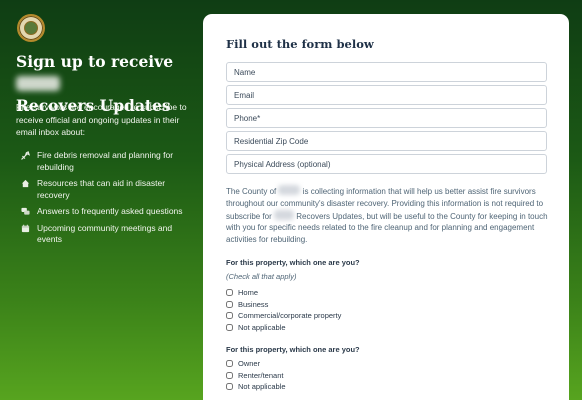  Describe the element at coordinates (105, 233) in the screenshot. I see `feature-label: Upcoming community meetings and events` at that location.